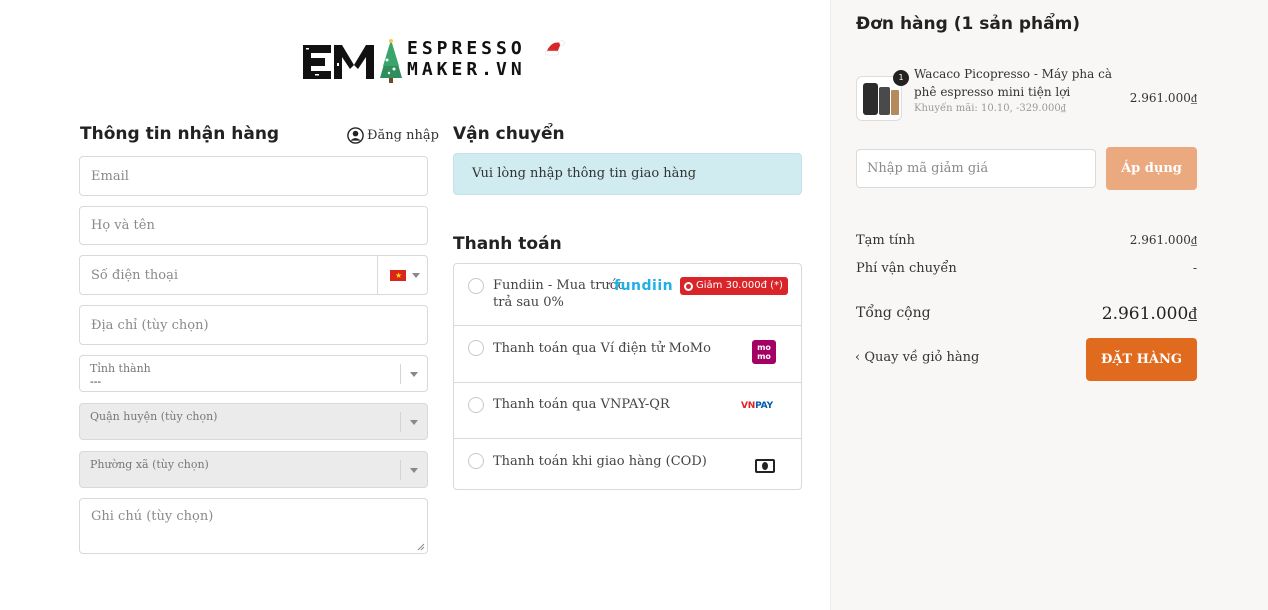 The height and width of the screenshot is (610, 1268). What do you see at coordinates (377, 275) in the screenshot?
I see `phone-divider` at bounding box center [377, 275].